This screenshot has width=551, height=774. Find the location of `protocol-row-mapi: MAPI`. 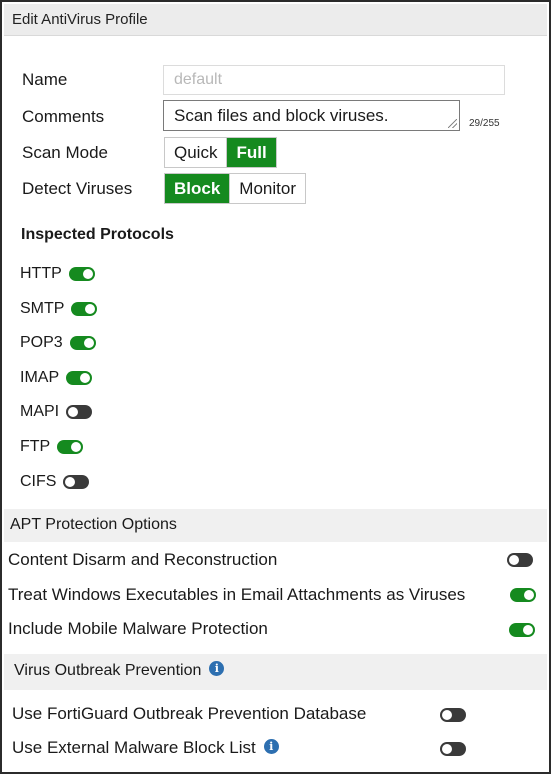

protocol-row-mapi: MAPI is located at coordinates (56, 412).